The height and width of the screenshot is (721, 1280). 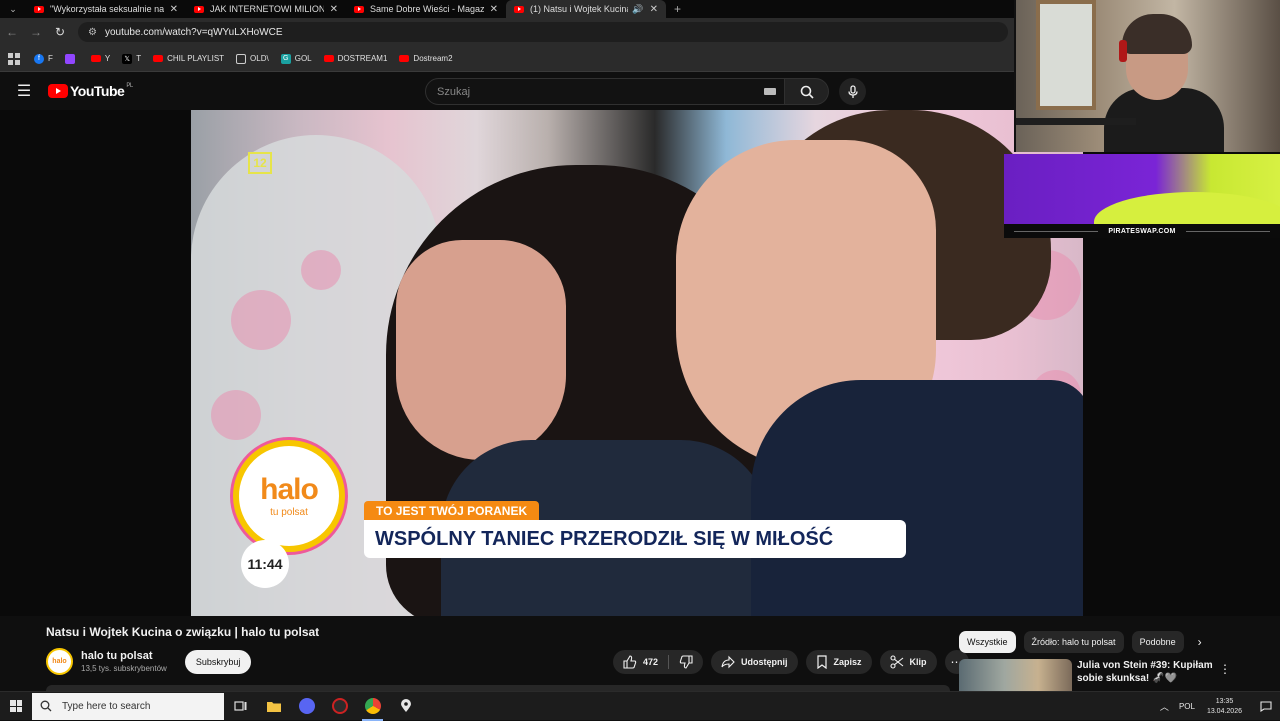 What do you see at coordinates (1076, 121) in the screenshot?
I see `microphone-arm` at bounding box center [1076, 121].